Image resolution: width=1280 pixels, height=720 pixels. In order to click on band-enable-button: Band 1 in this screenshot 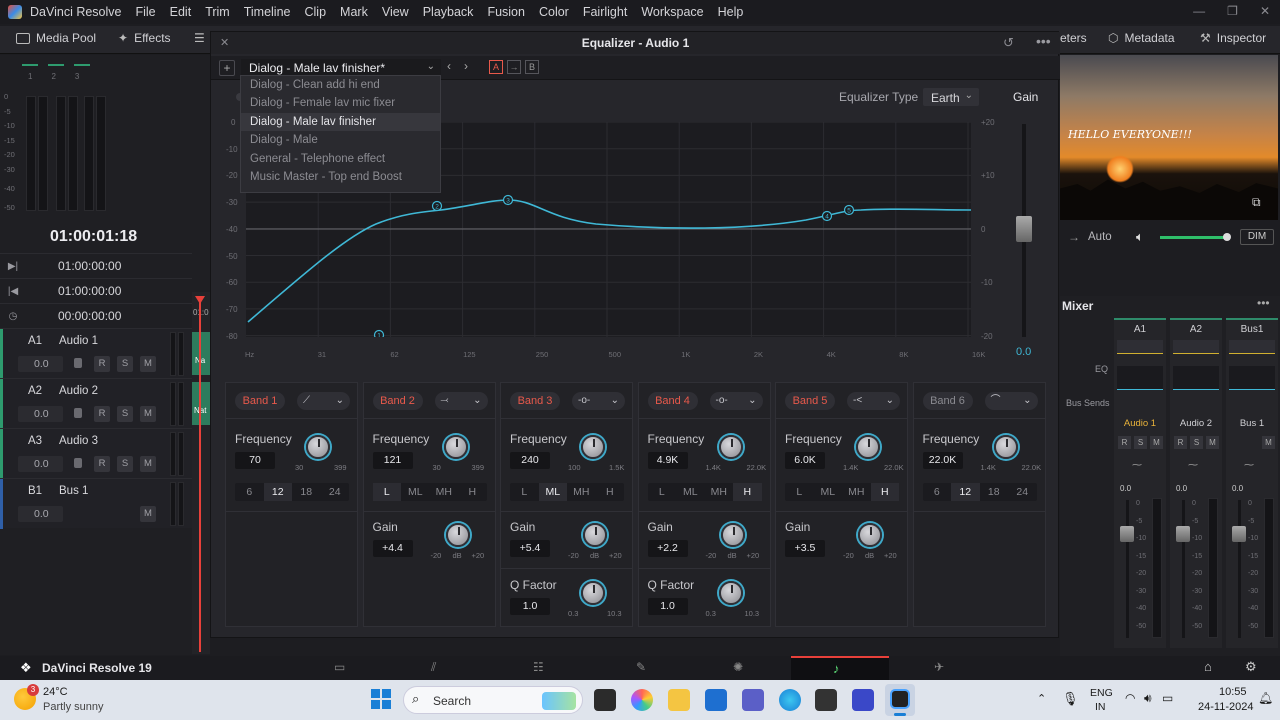, I will do `click(260, 401)`.